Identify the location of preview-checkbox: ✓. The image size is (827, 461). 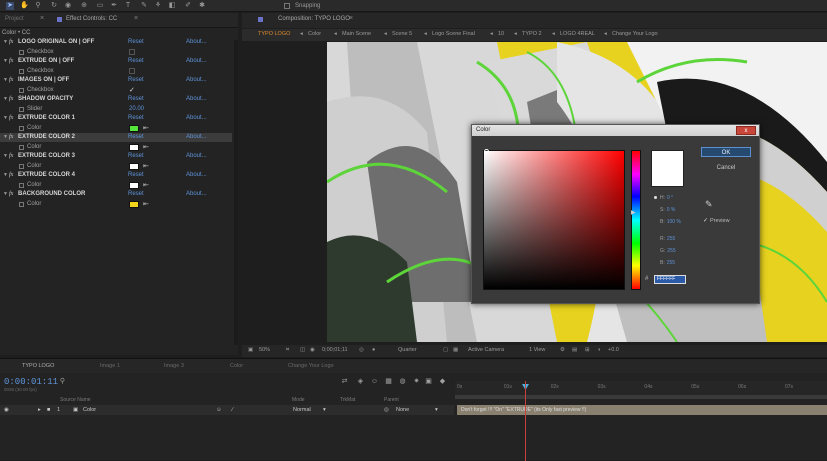
(705, 220).